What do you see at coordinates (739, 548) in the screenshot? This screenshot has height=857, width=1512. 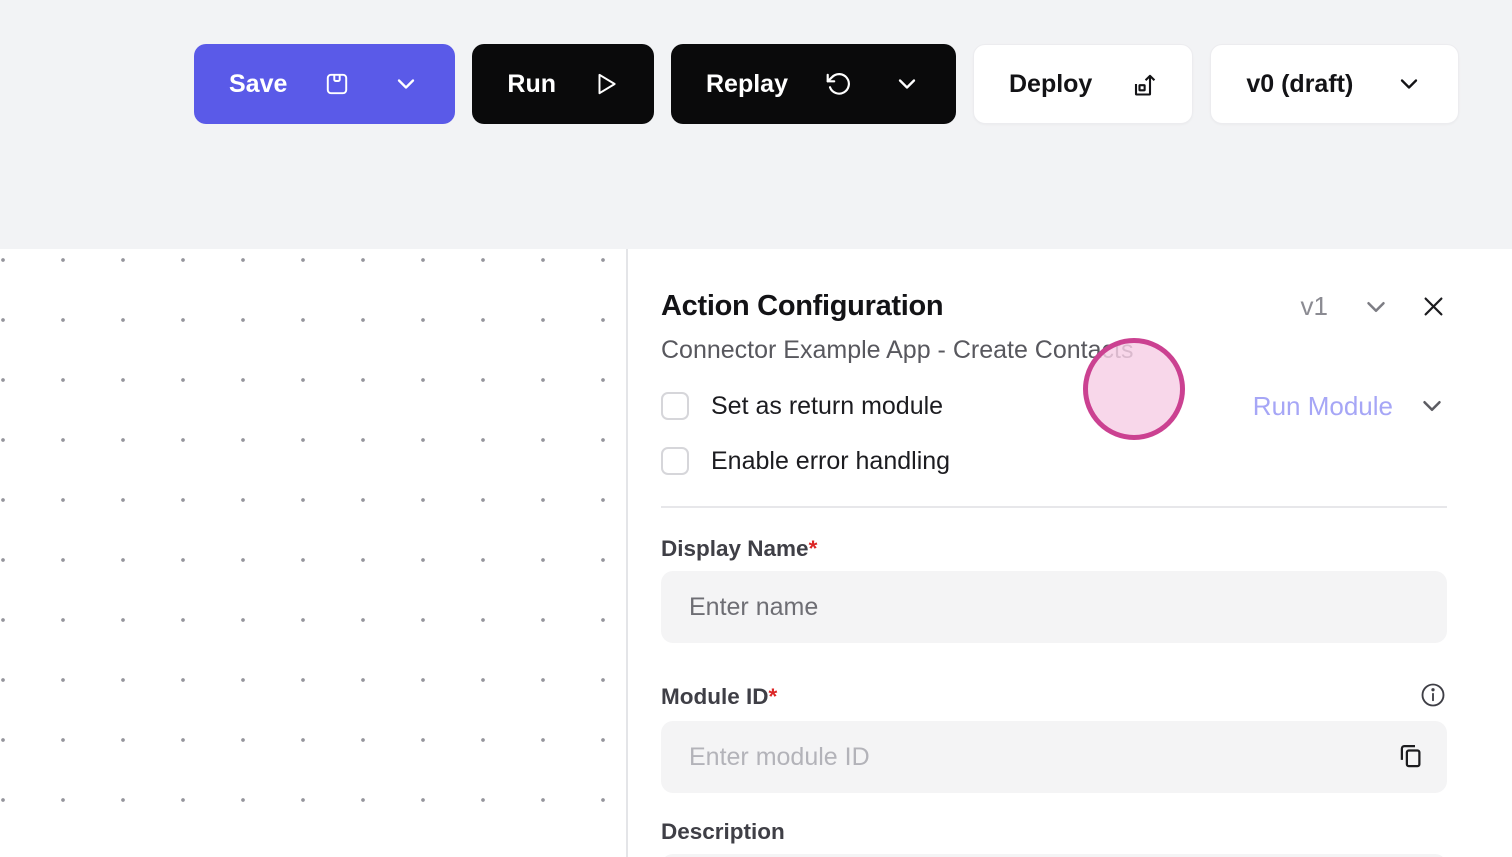 I see `display-name-label: Display Name*` at bounding box center [739, 548].